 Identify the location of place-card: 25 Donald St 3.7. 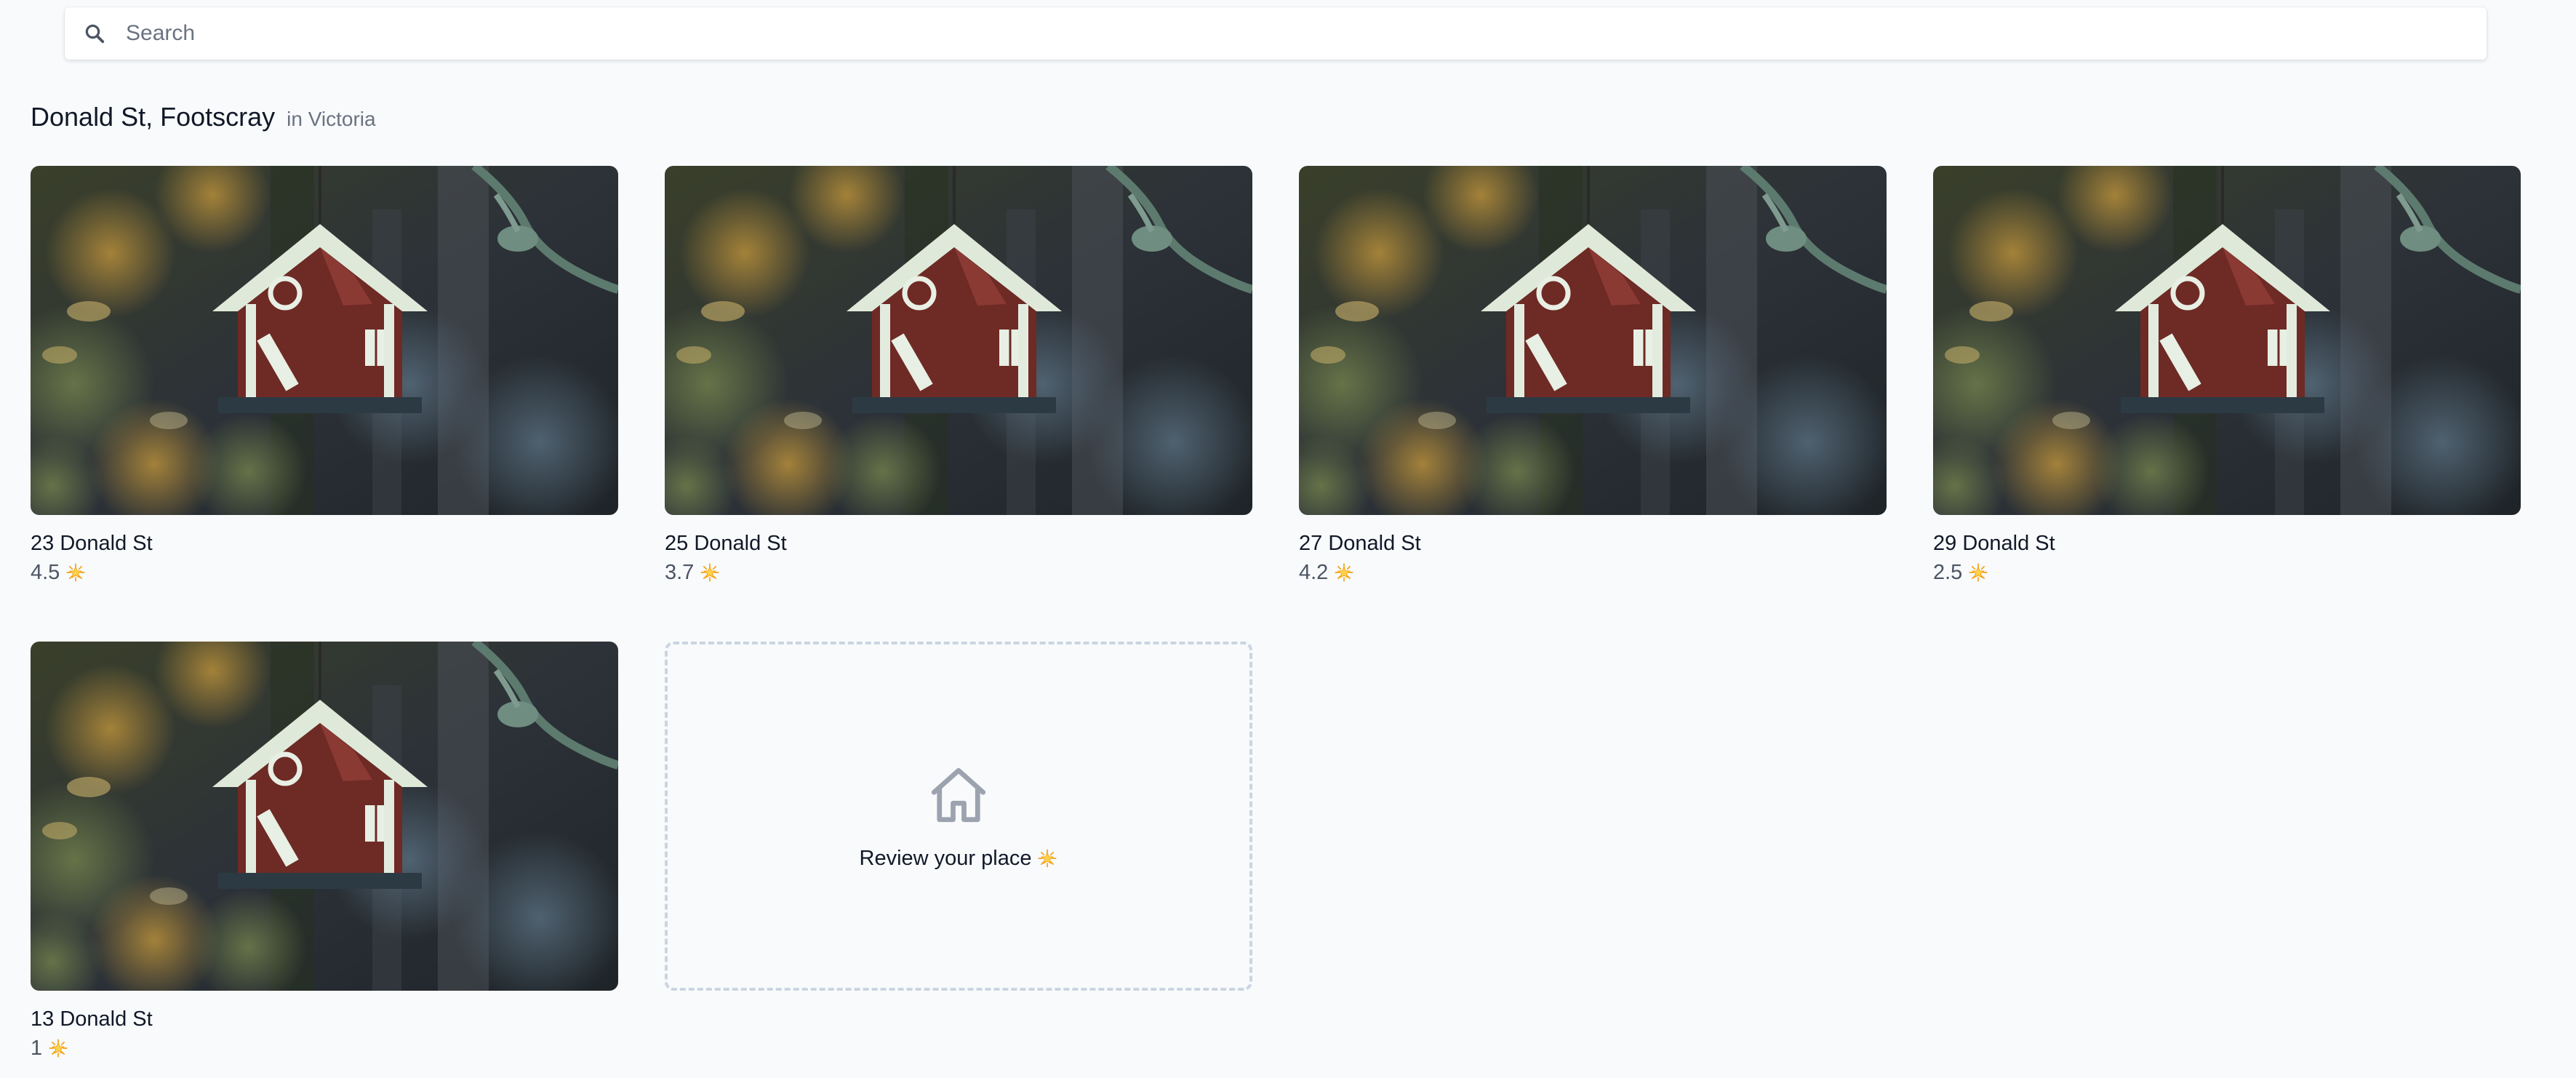
(958, 375).